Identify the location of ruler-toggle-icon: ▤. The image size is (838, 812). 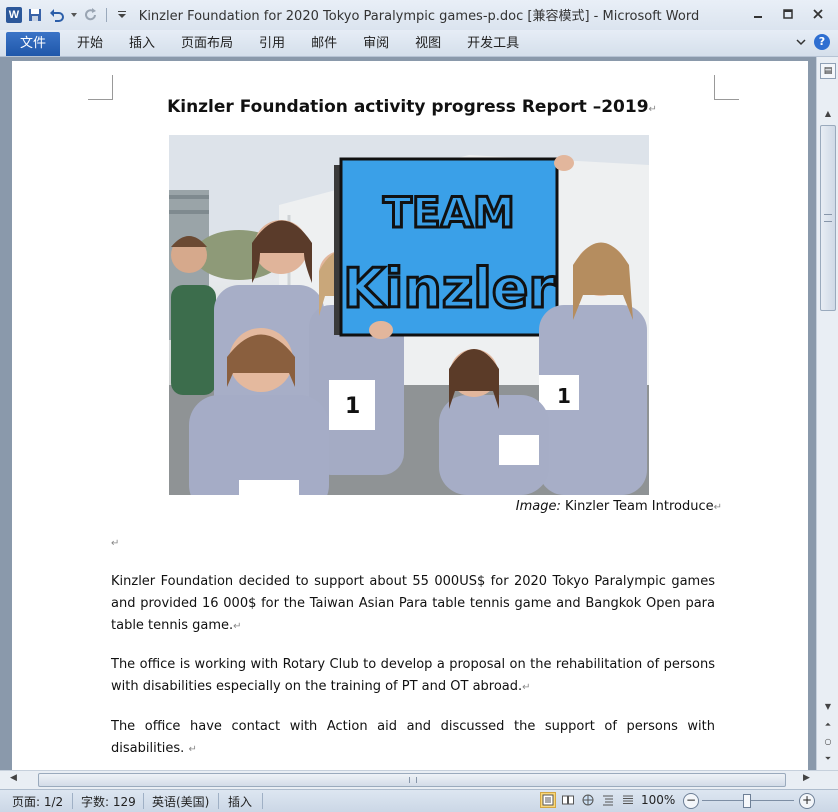
(828, 71).